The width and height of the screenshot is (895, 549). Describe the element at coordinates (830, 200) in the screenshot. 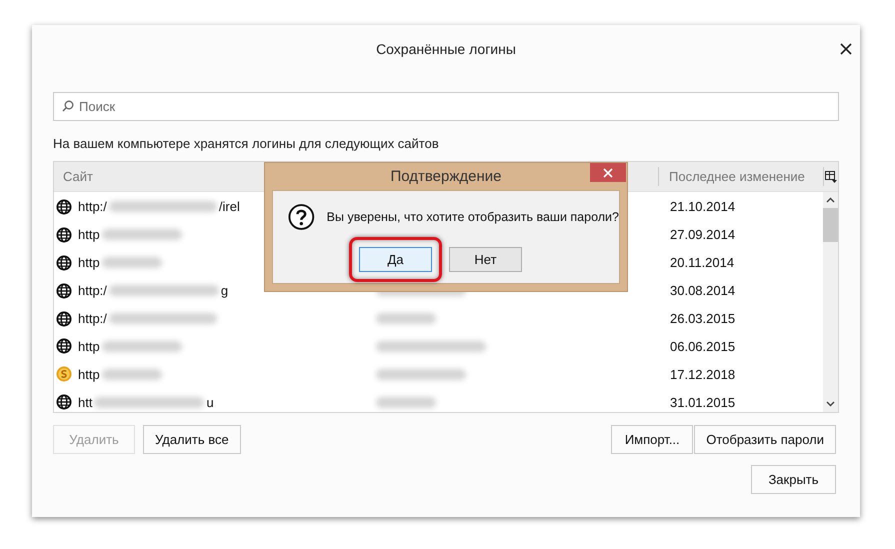

I see `scroll-up-icon` at that location.